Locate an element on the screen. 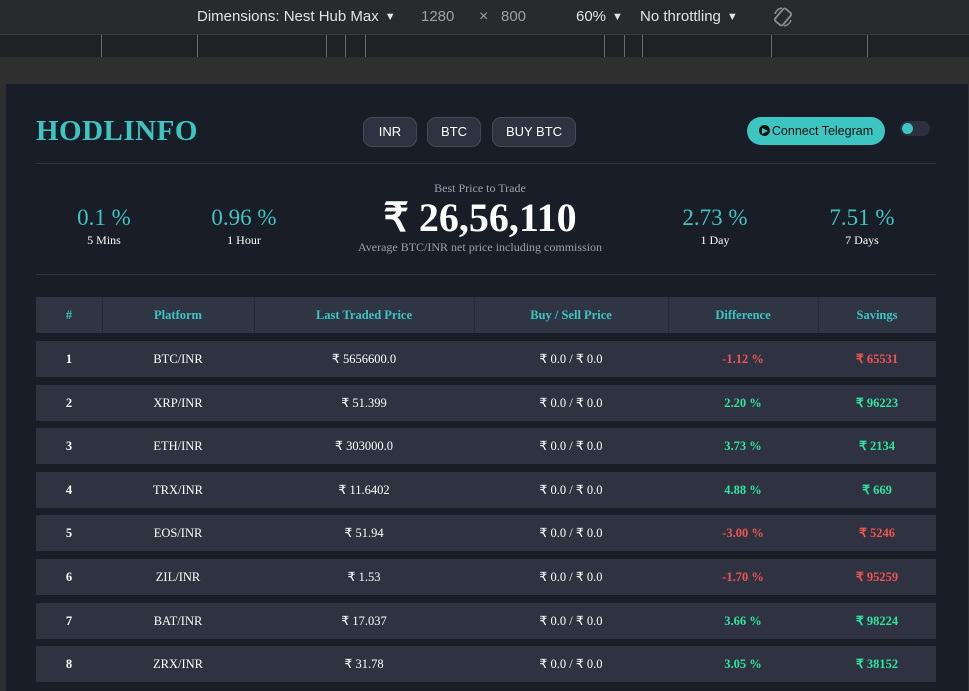 This screenshot has height=691, width=969. savings-cell: ₹ 65531 is located at coordinates (877, 359).